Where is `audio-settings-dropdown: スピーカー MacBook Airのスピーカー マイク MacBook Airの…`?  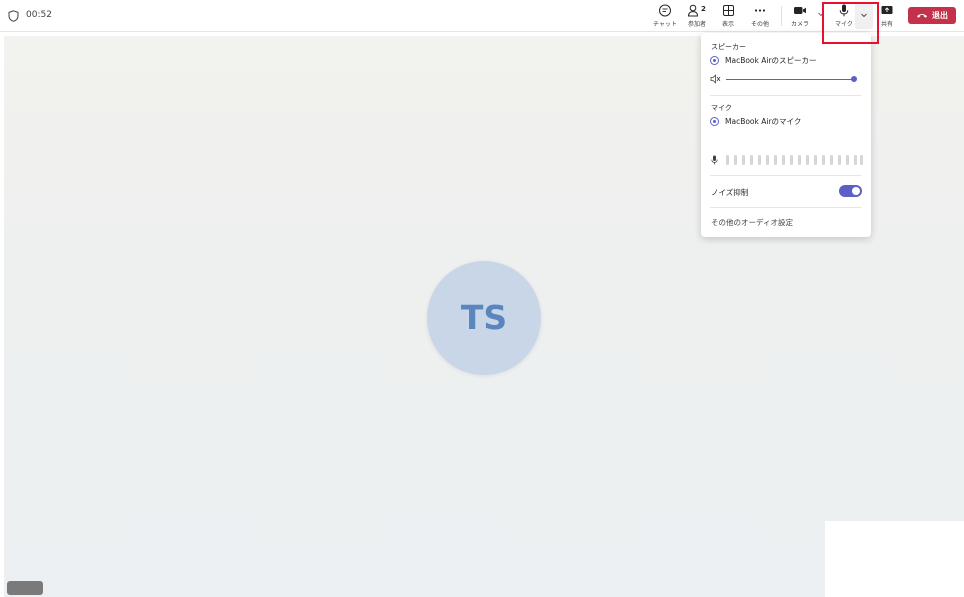
audio-settings-dropdown: スピーカー MacBook Airのスピーカー マイク MacBook Airの… is located at coordinates (786, 135).